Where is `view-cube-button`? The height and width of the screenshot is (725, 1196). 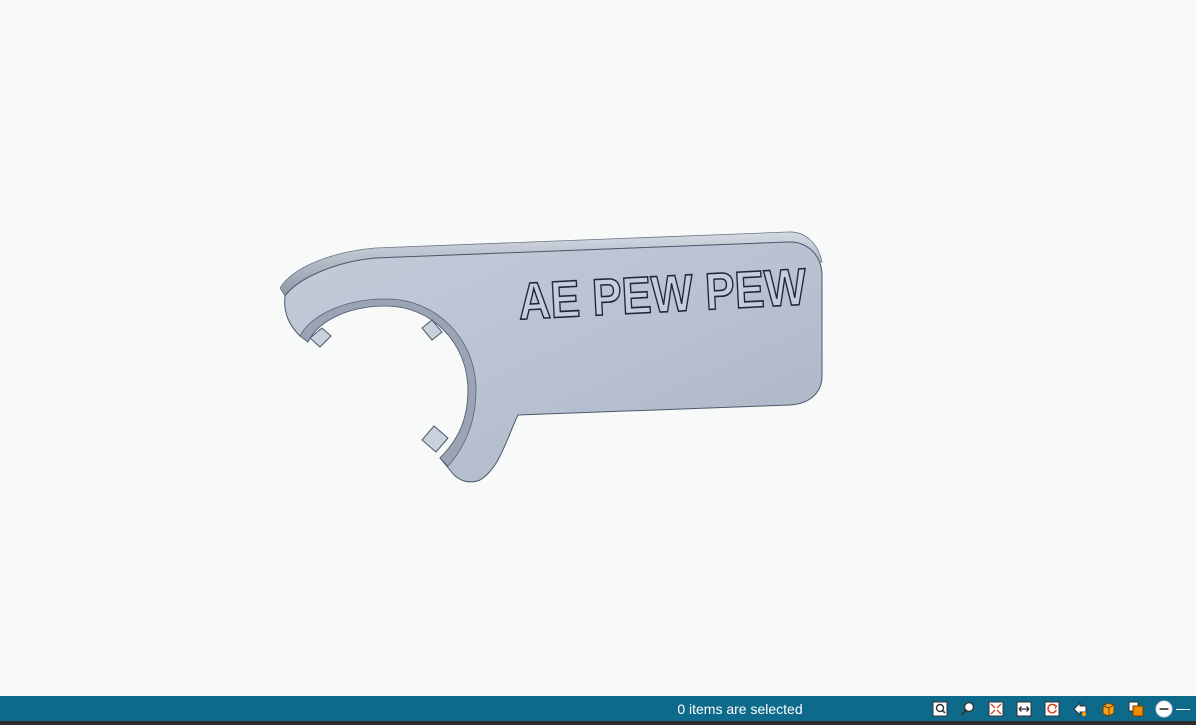 view-cube-button is located at coordinates (1108, 709).